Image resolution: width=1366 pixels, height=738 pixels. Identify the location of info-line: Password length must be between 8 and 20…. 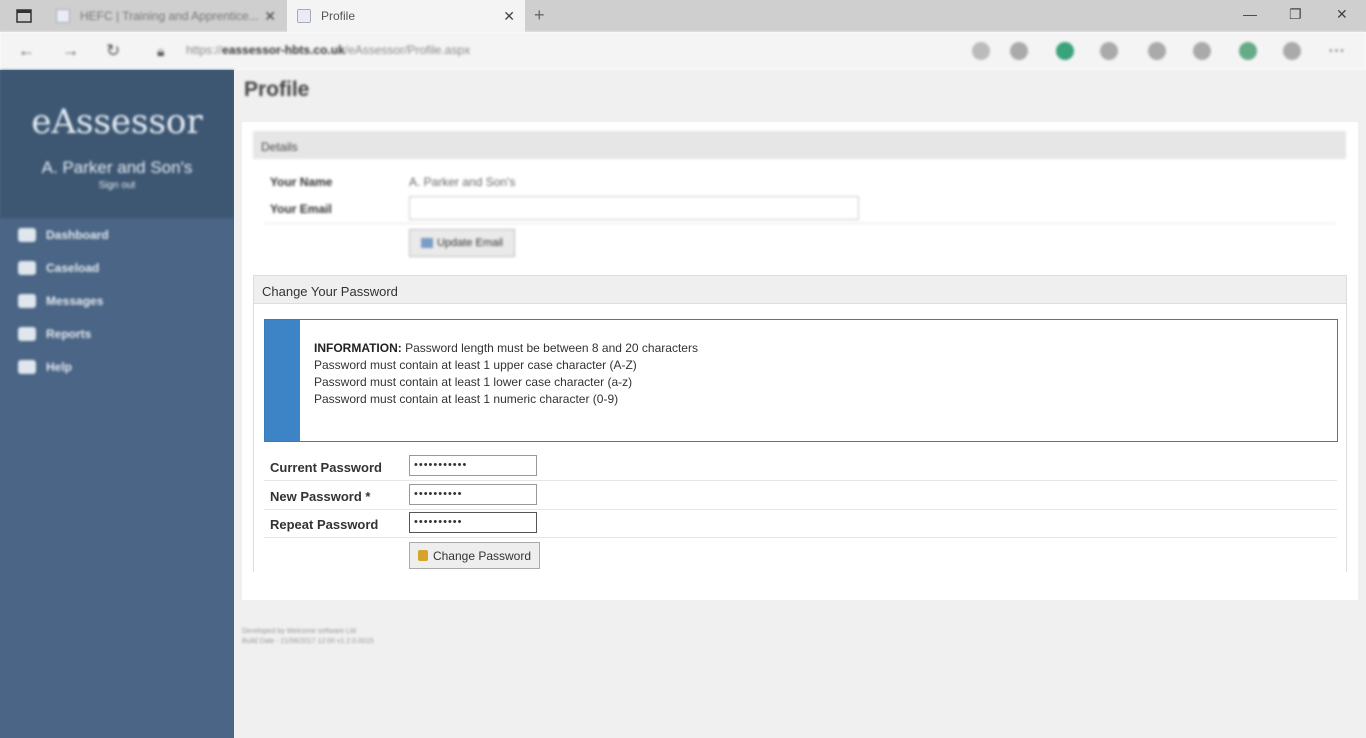
(551, 348).